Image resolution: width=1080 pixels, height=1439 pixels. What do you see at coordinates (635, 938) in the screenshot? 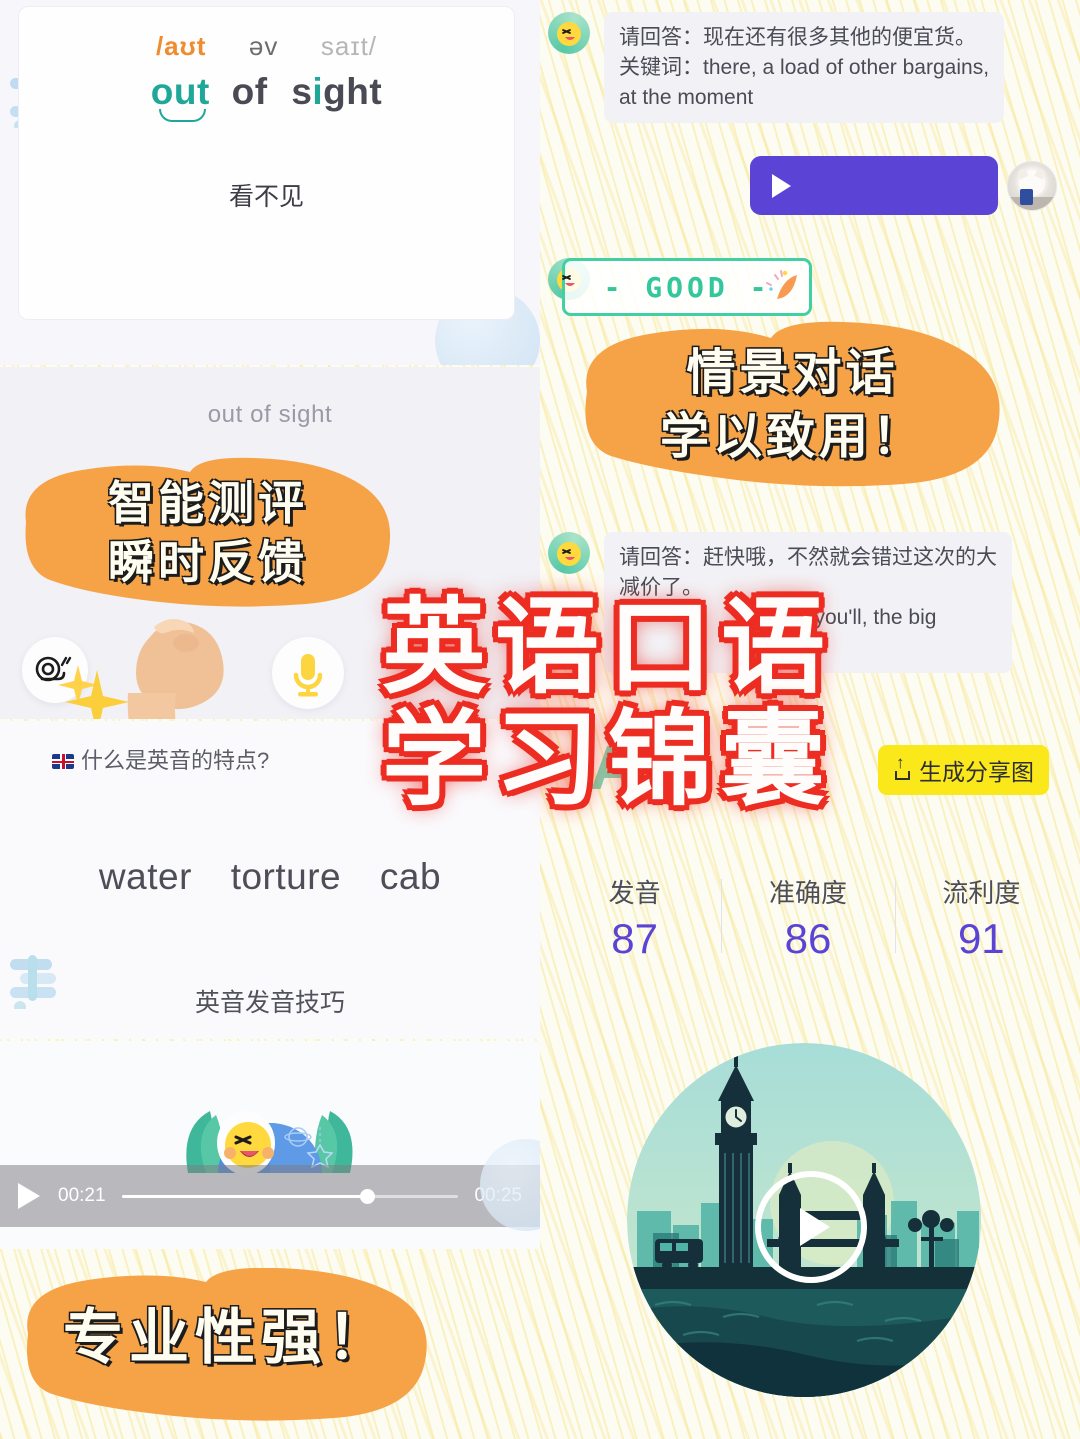
I see `score-value-0: 87` at bounding box center [635, 938].